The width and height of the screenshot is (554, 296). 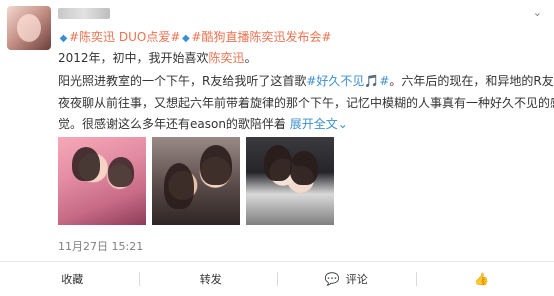 I want to click on action-bar: 收藏 转发 💬 评论 👍, so click(x=277, y=279).